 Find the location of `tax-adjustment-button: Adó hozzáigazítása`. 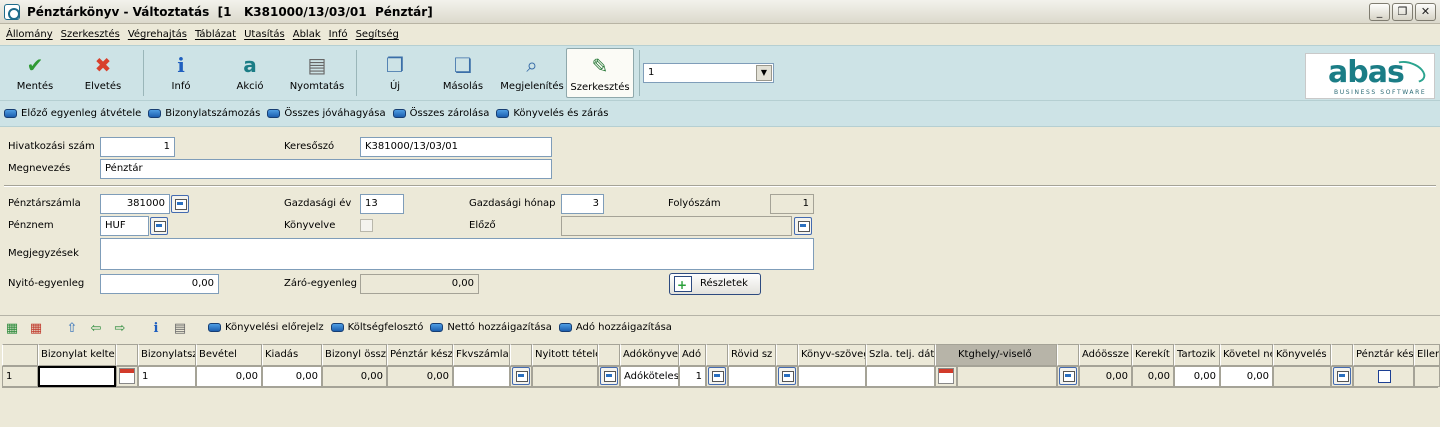

tax-adjustment-button: Adó hozzáigazítása is located at coordinates (615, 327).